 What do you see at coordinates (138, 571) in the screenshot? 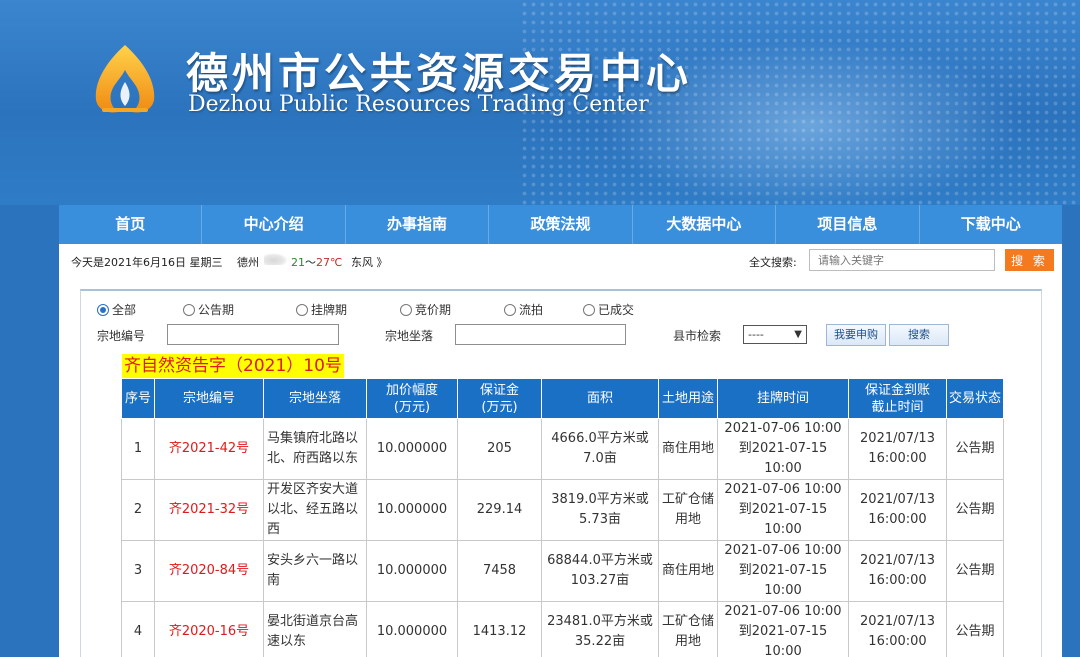
I see `cell-no: 3` at bounding box center [138, 571].